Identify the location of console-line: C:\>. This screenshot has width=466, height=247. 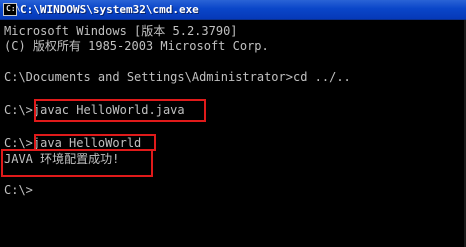
(18, 190).